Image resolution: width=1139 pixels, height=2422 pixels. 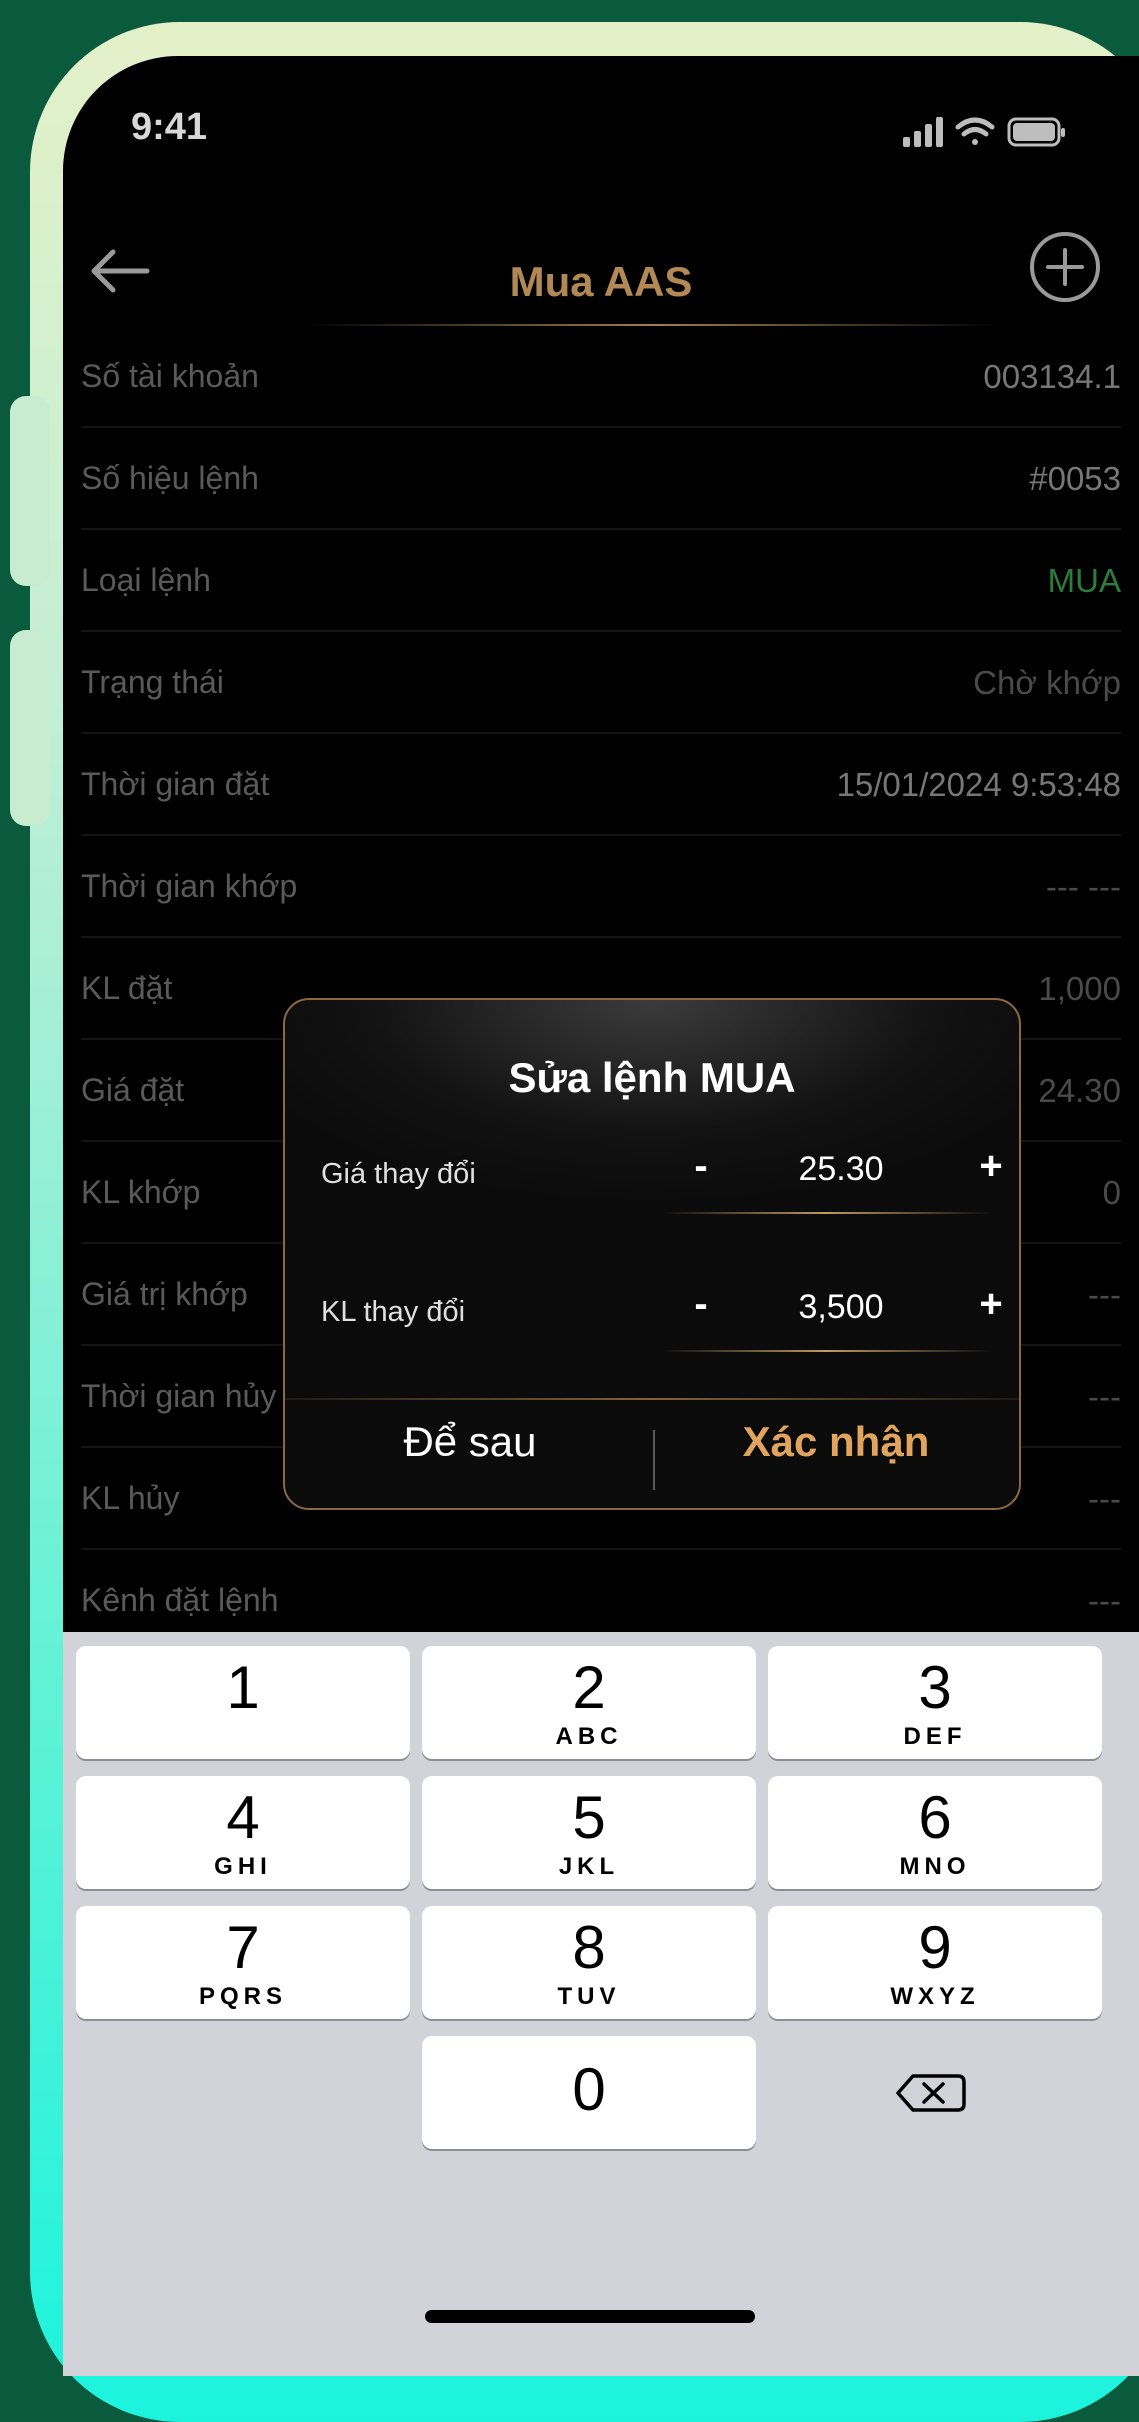 I want to click on side-button-upper, so click(x=30, y=491).